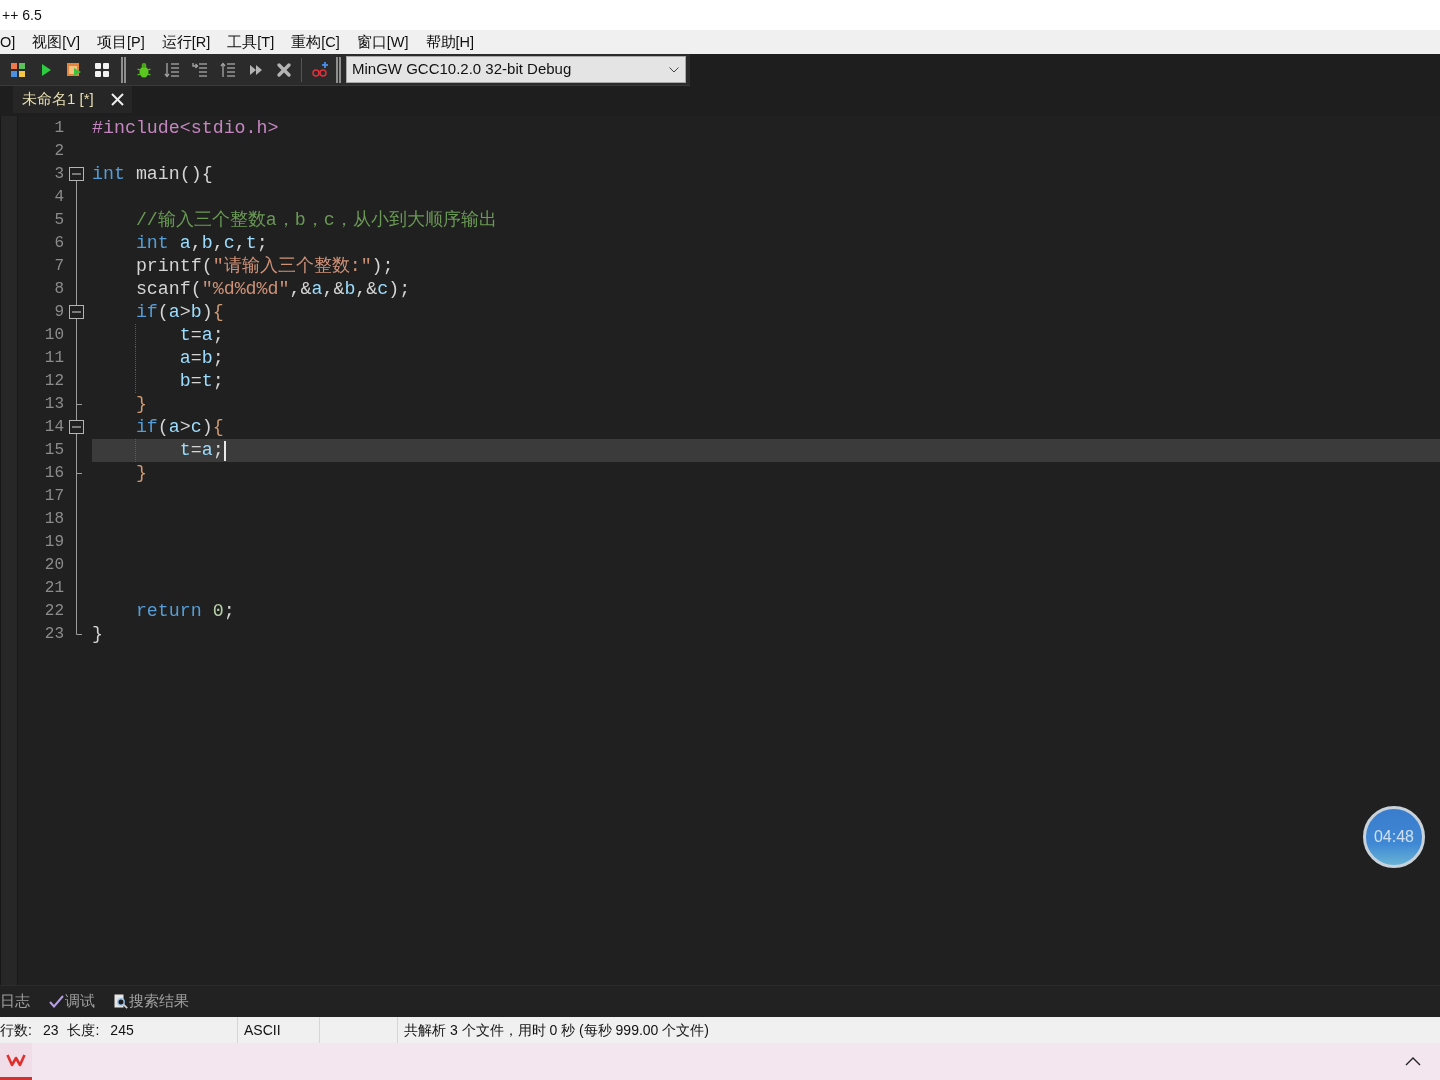 Image resolution: width=1440 pixels, height=1080 pixels. What do you see at coordinates (556, 1030) in the screenshot?
I see `status-message: 共解析 3 个文件，用时 0 秒 (每秒 999.00 个文件)` at bounding box center [556, 1030].